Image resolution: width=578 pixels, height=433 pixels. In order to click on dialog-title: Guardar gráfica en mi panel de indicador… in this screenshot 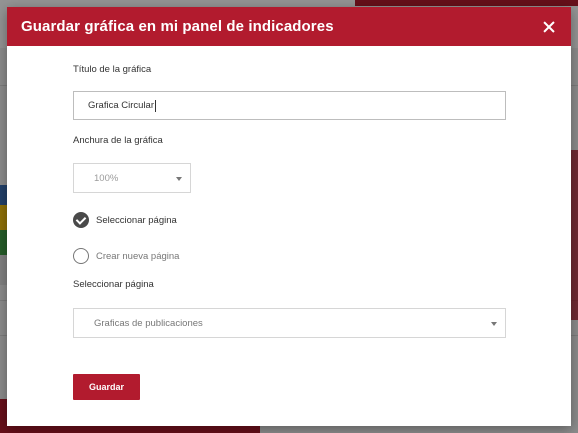, I will do `click(177, 26)`.